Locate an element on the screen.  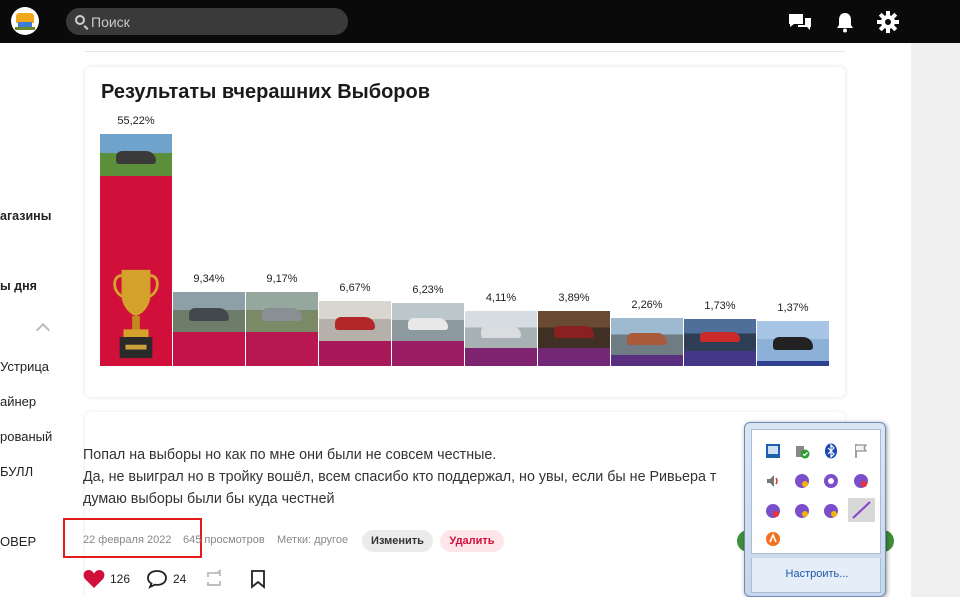
site-logo is located at coordinates (25, 21).